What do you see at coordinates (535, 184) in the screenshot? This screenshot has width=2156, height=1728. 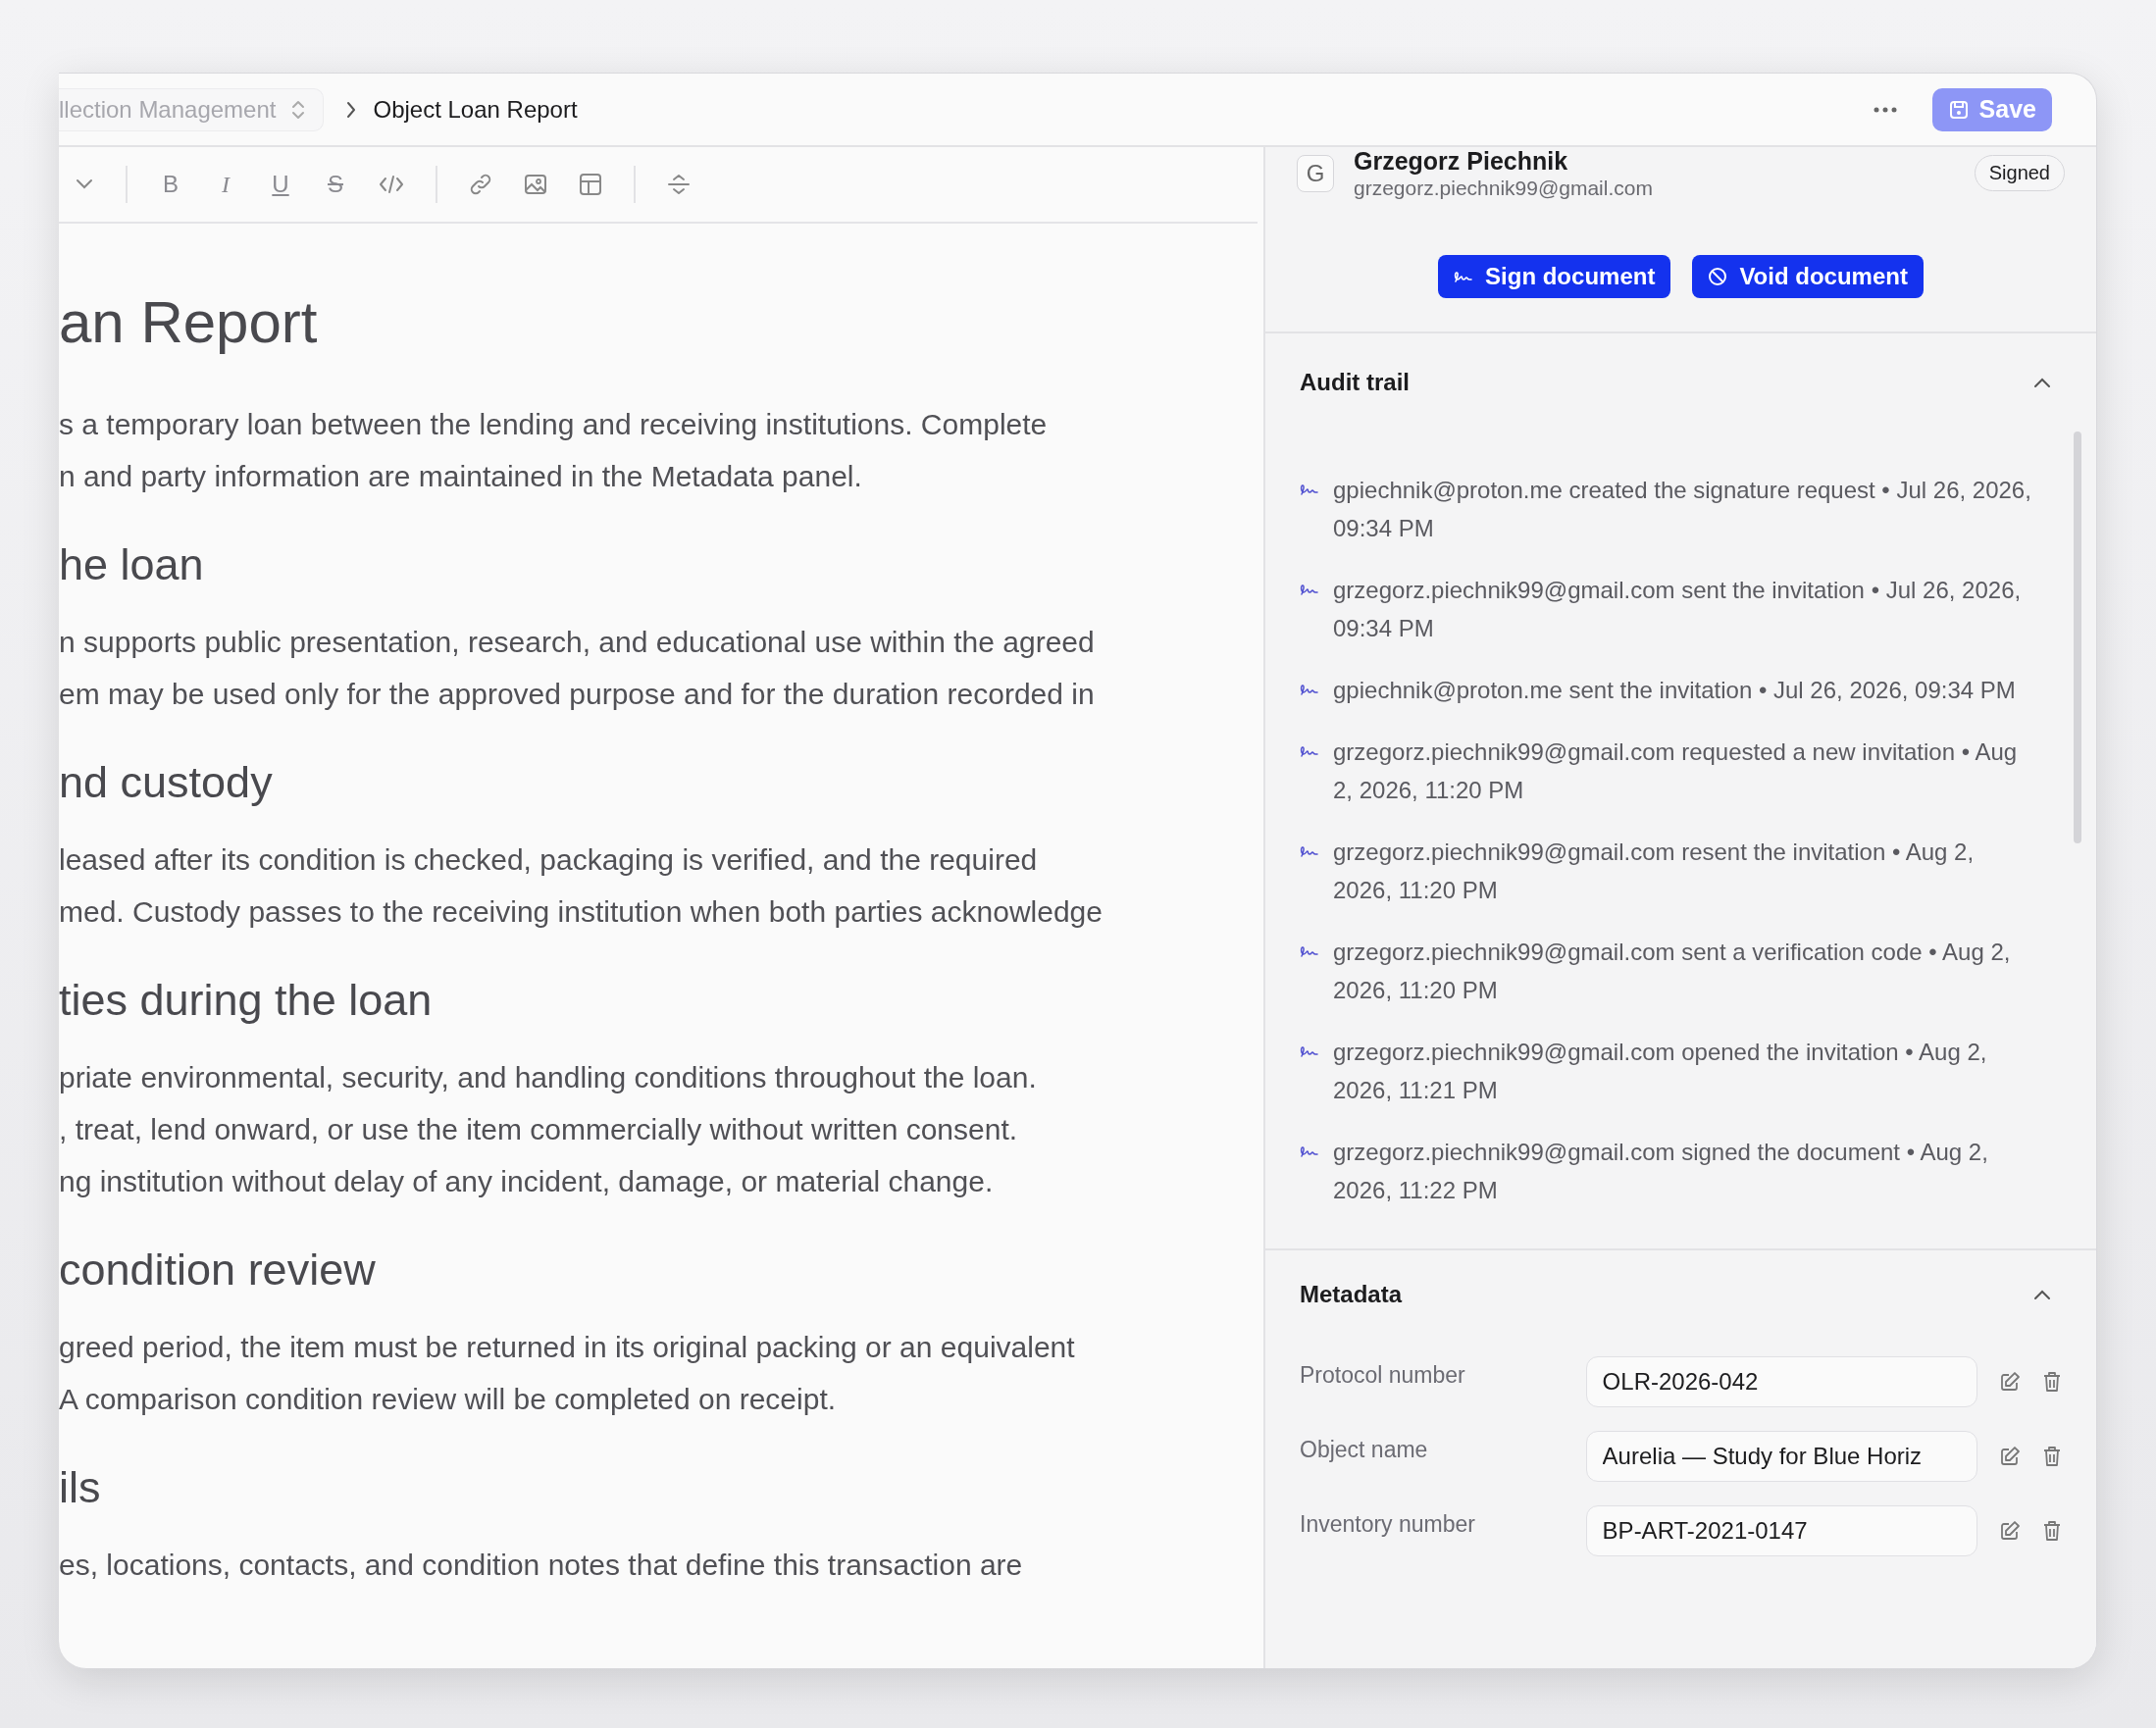 I see `image-icon` at bounding box center [535, 184].